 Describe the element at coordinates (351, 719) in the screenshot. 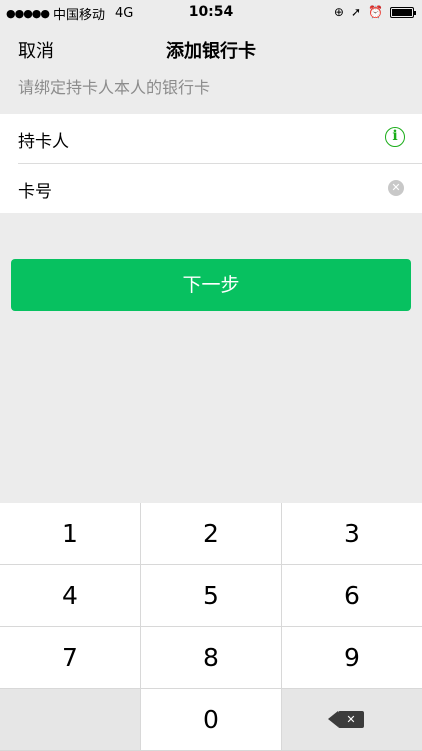

I see `backspace-icon: ✕` at that location.